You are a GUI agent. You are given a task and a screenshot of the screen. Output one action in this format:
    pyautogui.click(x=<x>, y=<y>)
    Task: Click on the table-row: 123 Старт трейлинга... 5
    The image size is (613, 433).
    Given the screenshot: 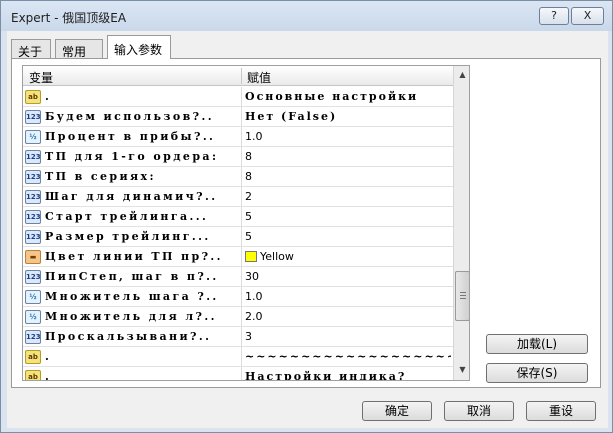 What is the action you would take?
    pyautogui.click(x=238, y=217)
    